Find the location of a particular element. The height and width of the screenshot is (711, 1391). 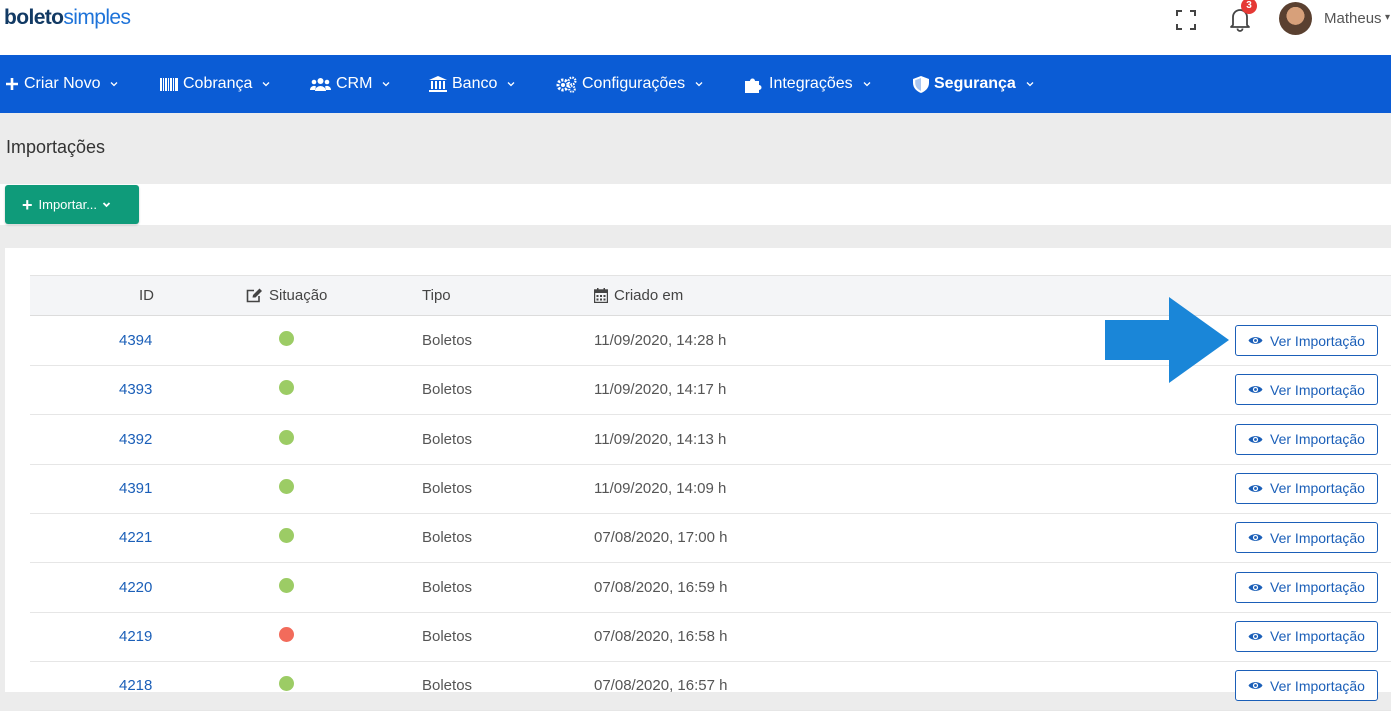

import-created-at: 07/08/2020, 17:00 h is located at coordinates (661, 538).